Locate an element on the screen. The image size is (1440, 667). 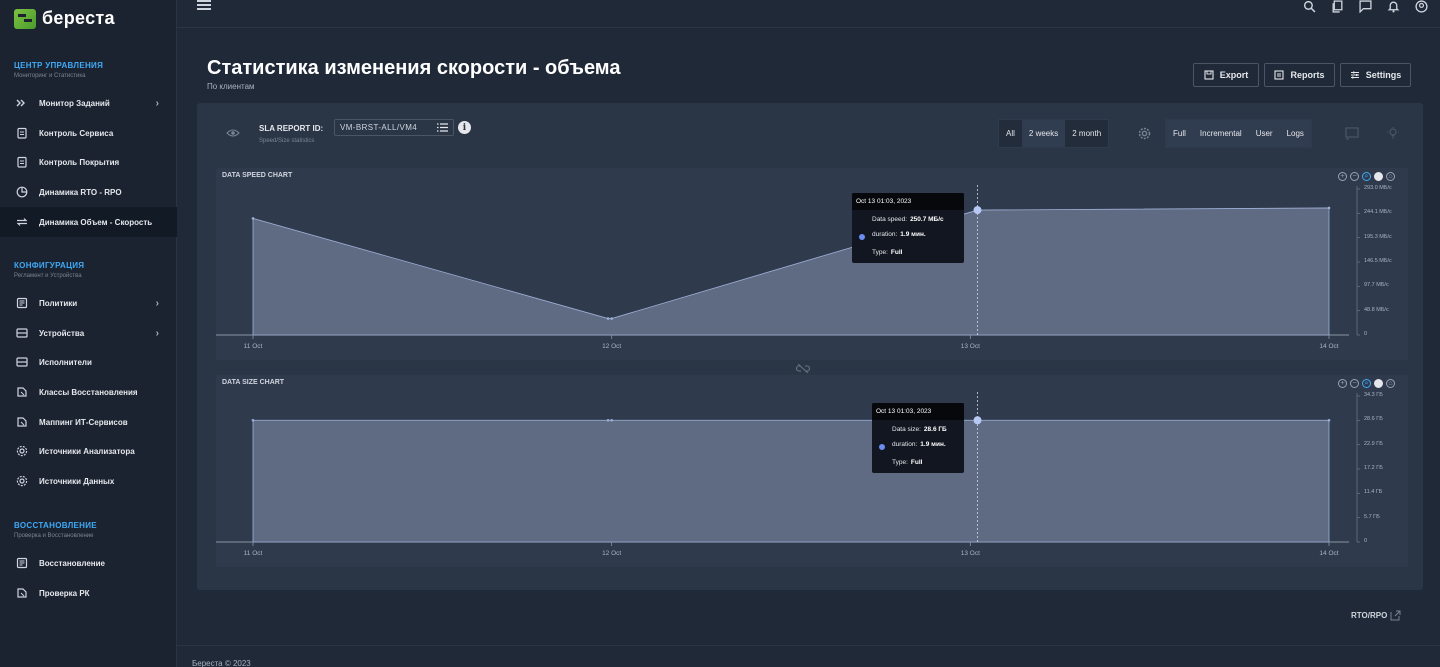
logo: береста is located at coordinates (64, 18).